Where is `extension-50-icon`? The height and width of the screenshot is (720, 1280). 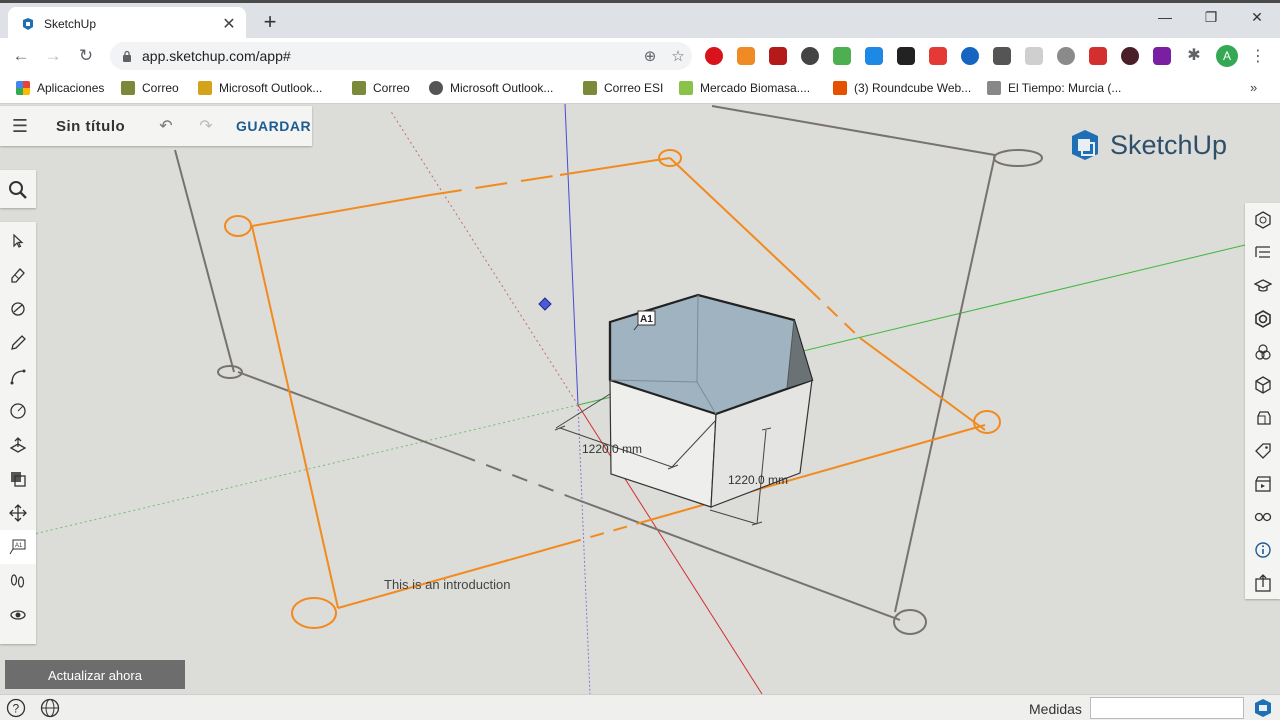
extension-50-icon is located at coordinates (938, 56).